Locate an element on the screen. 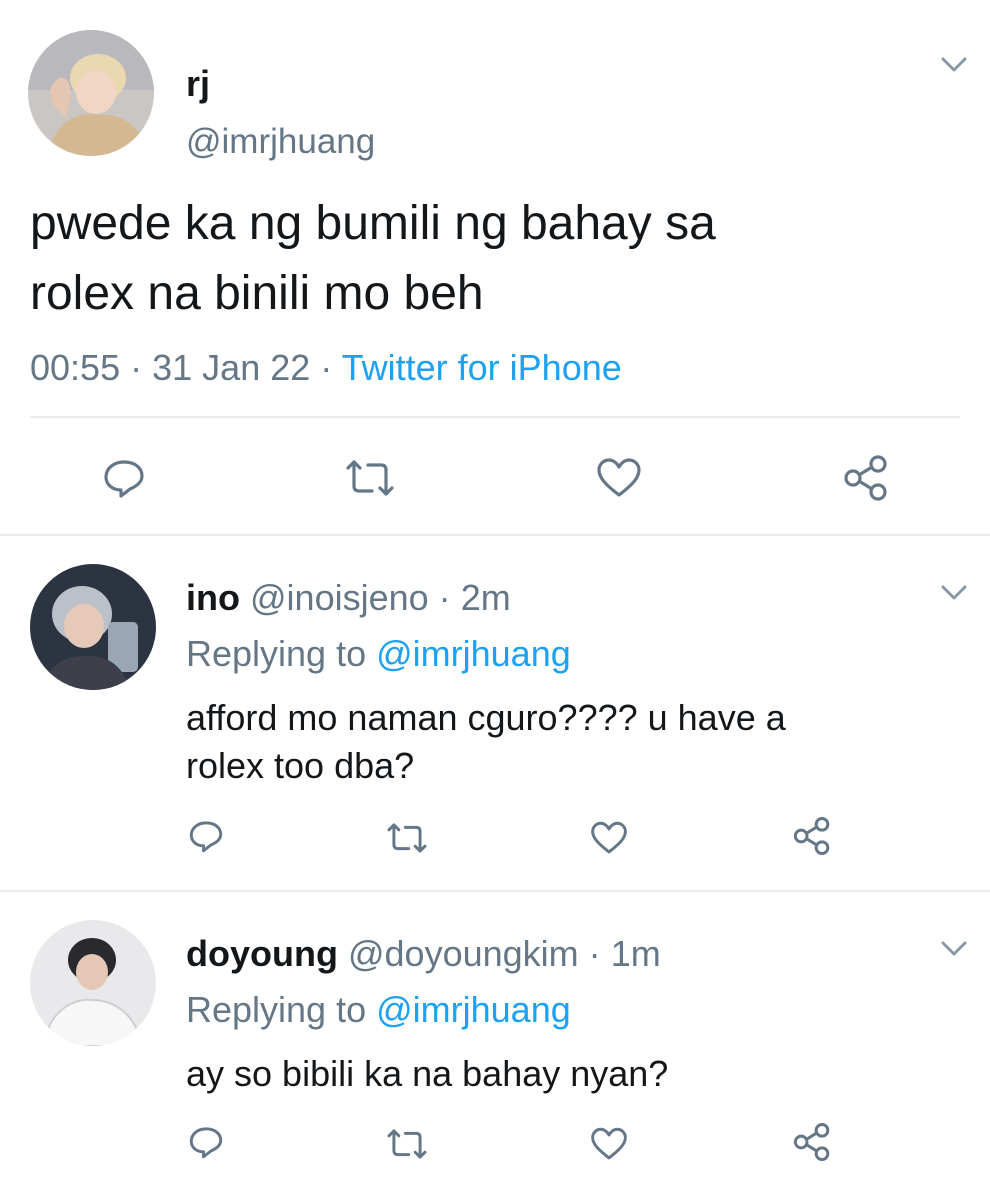  handle: @imrjhuang is located at coordinates (280, 142).